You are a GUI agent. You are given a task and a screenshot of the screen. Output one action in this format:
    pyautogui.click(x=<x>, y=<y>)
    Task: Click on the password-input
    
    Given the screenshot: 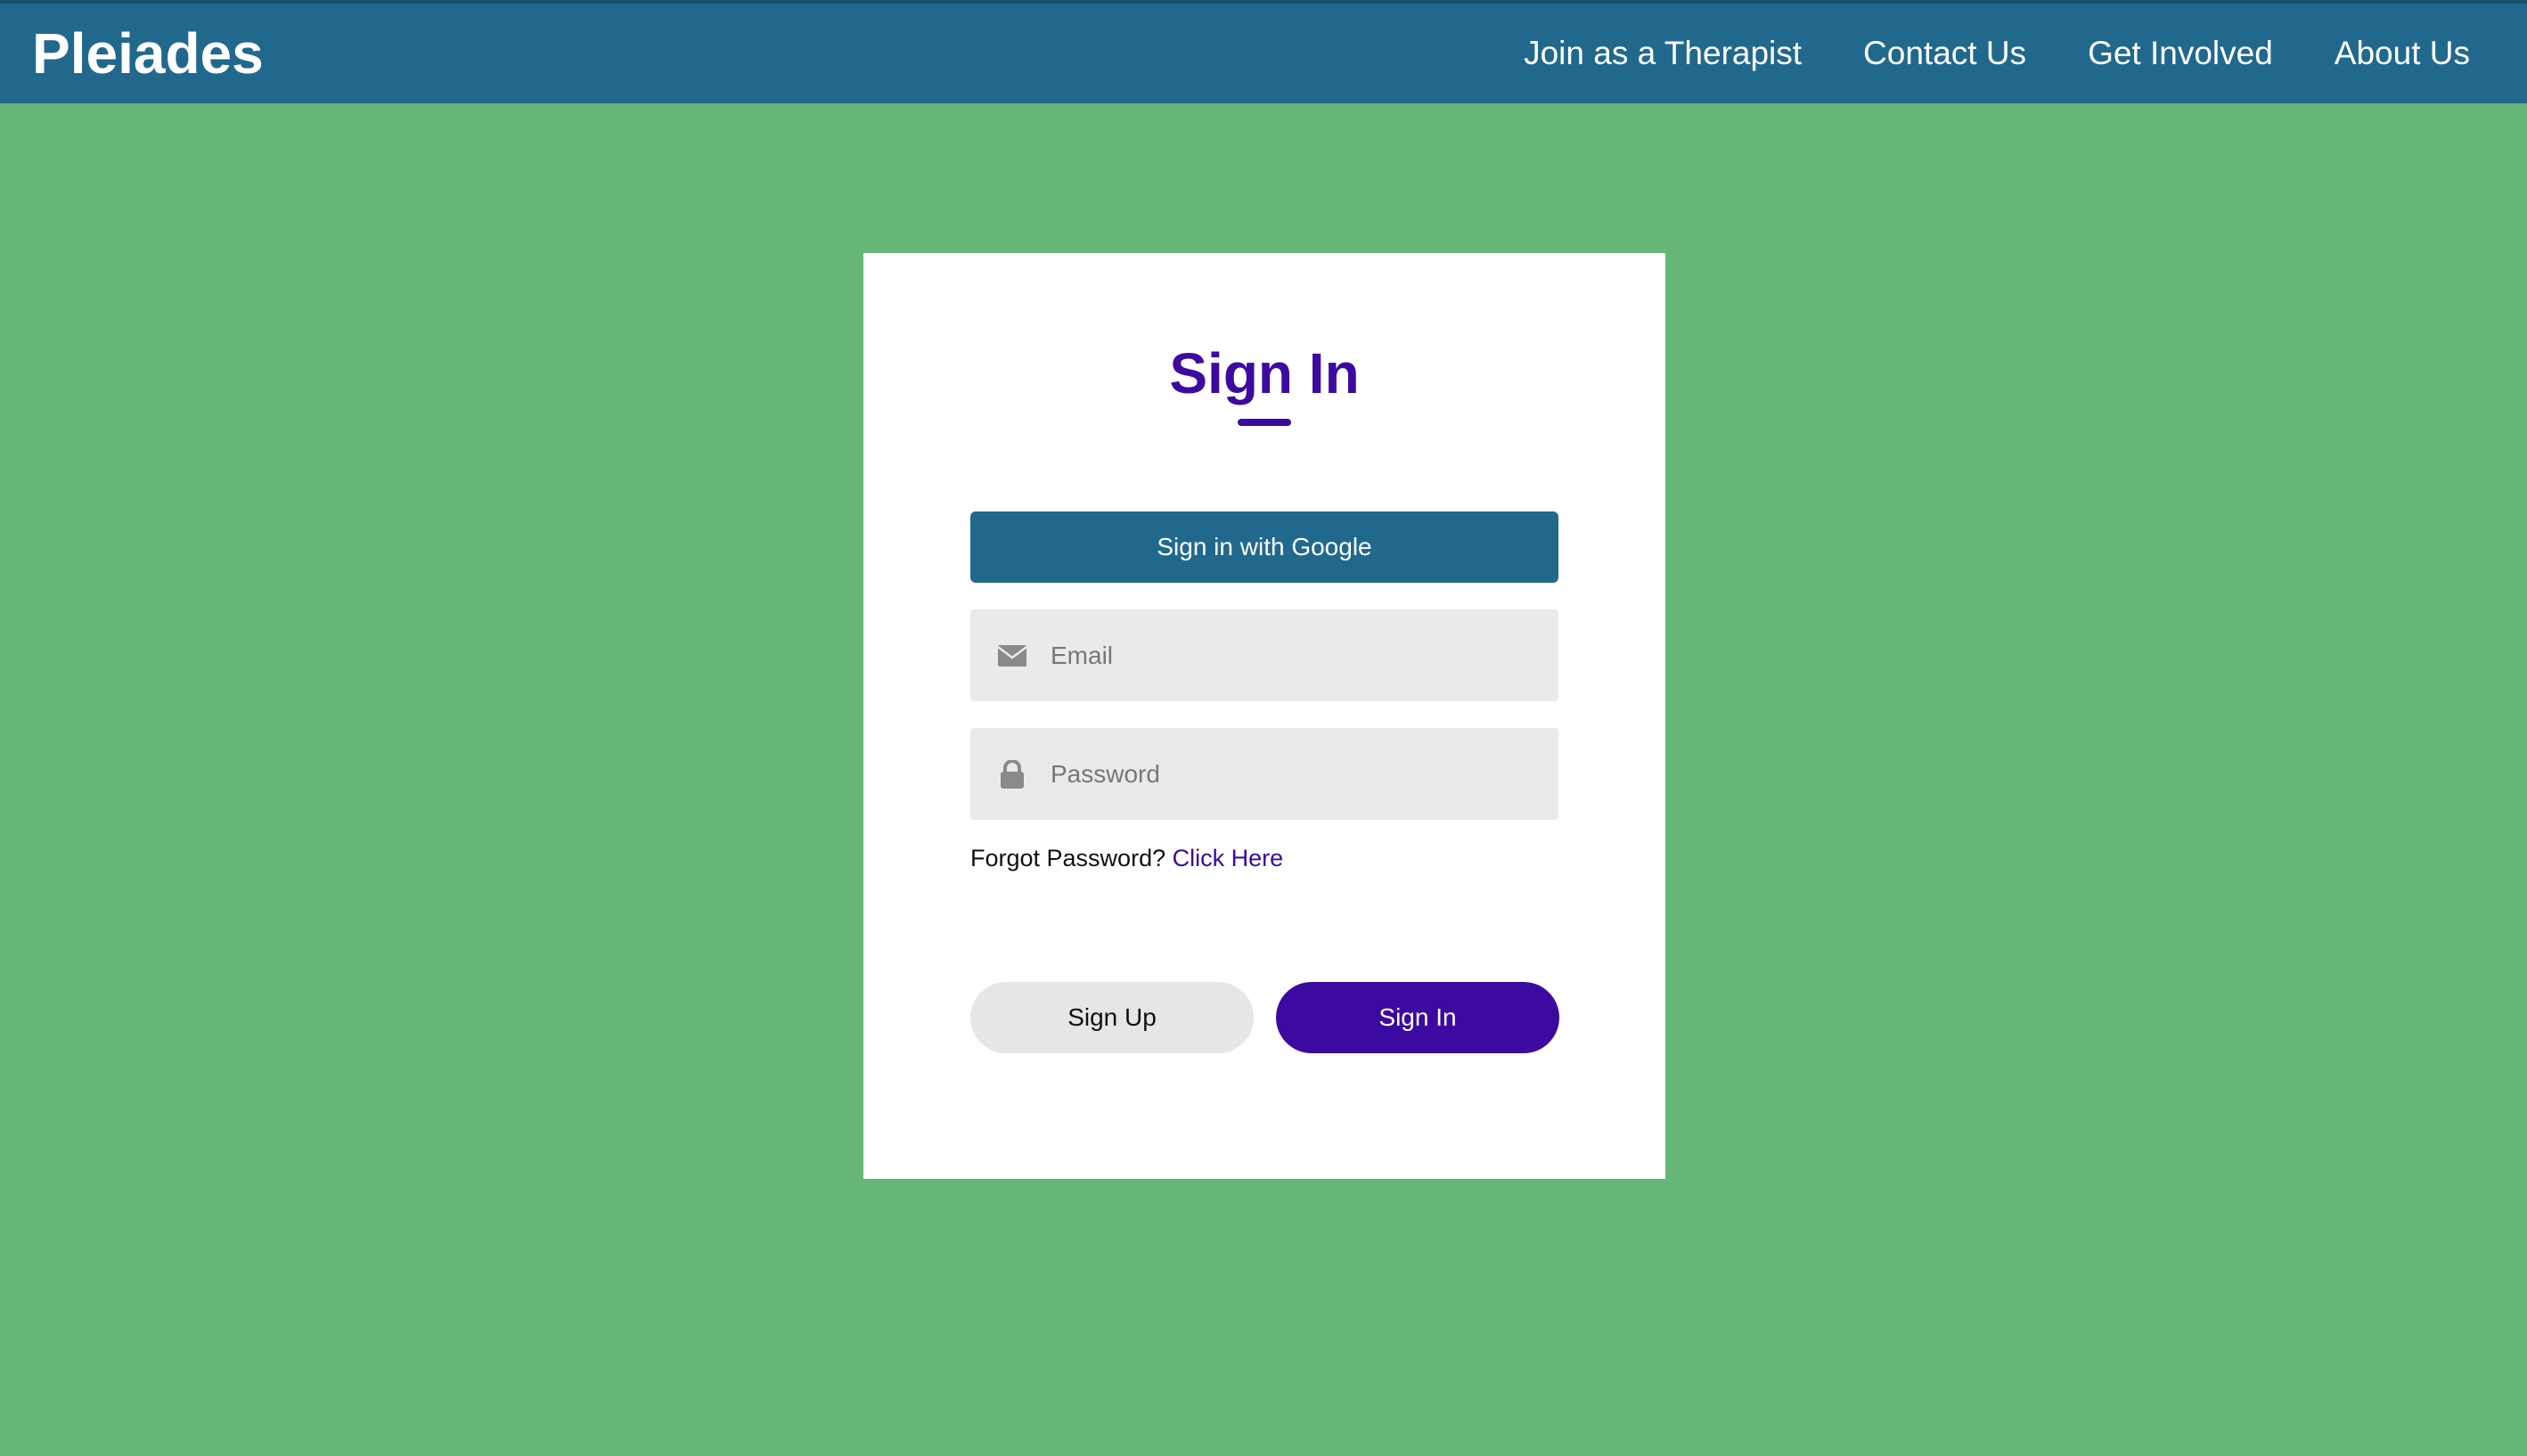 What is the action you would take?
    pyautogui.click(x=1296, y=774)
    